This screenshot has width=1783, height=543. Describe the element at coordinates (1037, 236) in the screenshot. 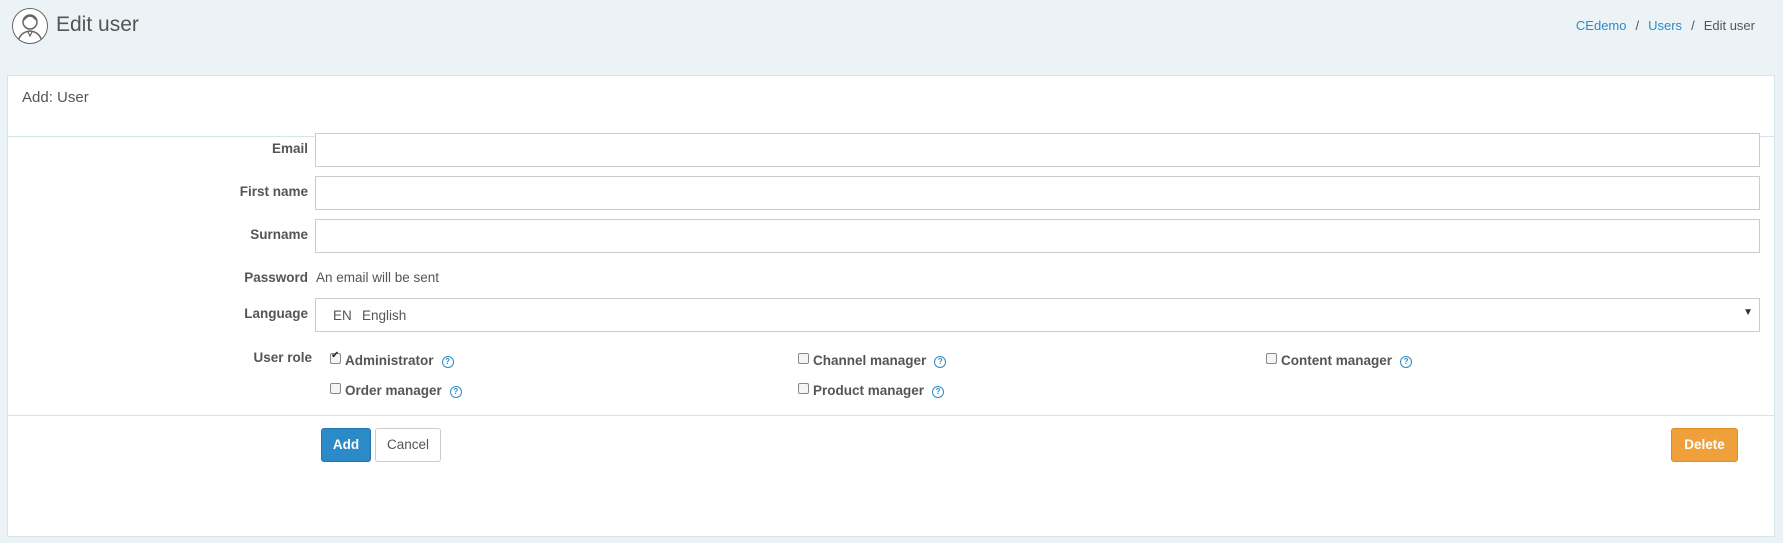

I see `surname-field` at that location.